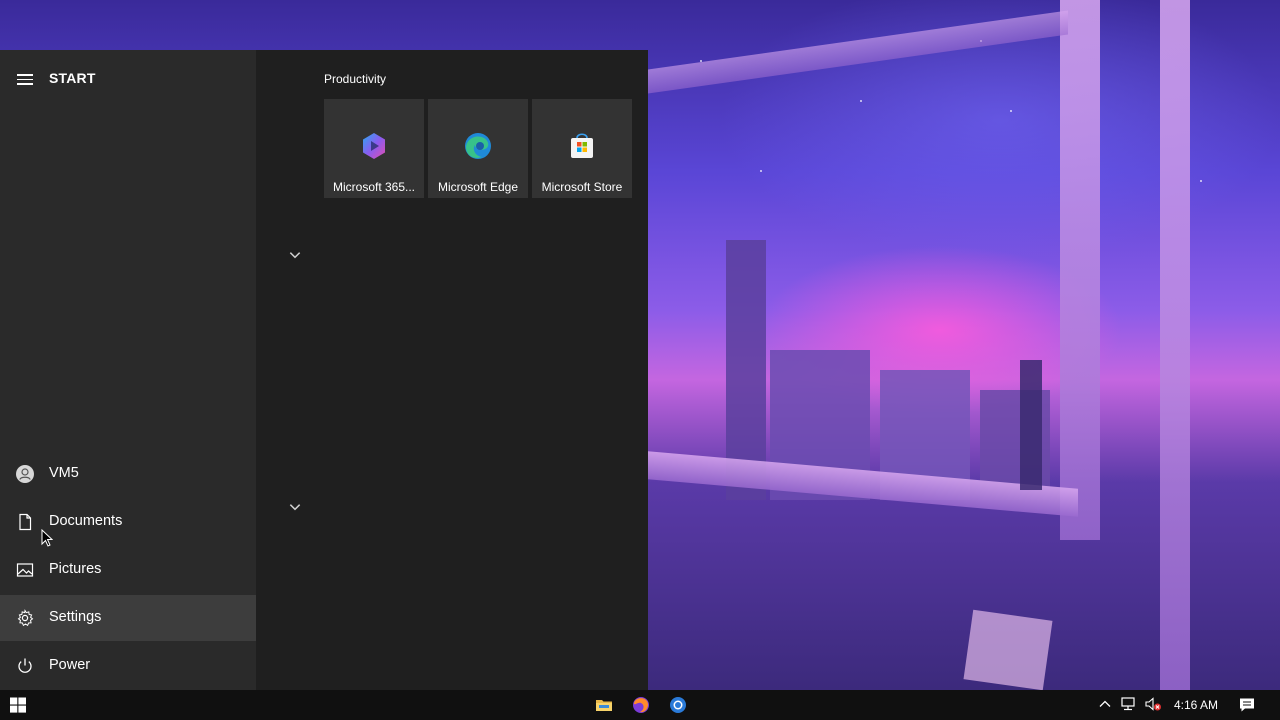 Image resolution: width=1280 pixels, height=720 pixels. What do you see at coordinates (128, 79) in the screenshot?
I see `start-header: START` at bounding box center [128, 79].